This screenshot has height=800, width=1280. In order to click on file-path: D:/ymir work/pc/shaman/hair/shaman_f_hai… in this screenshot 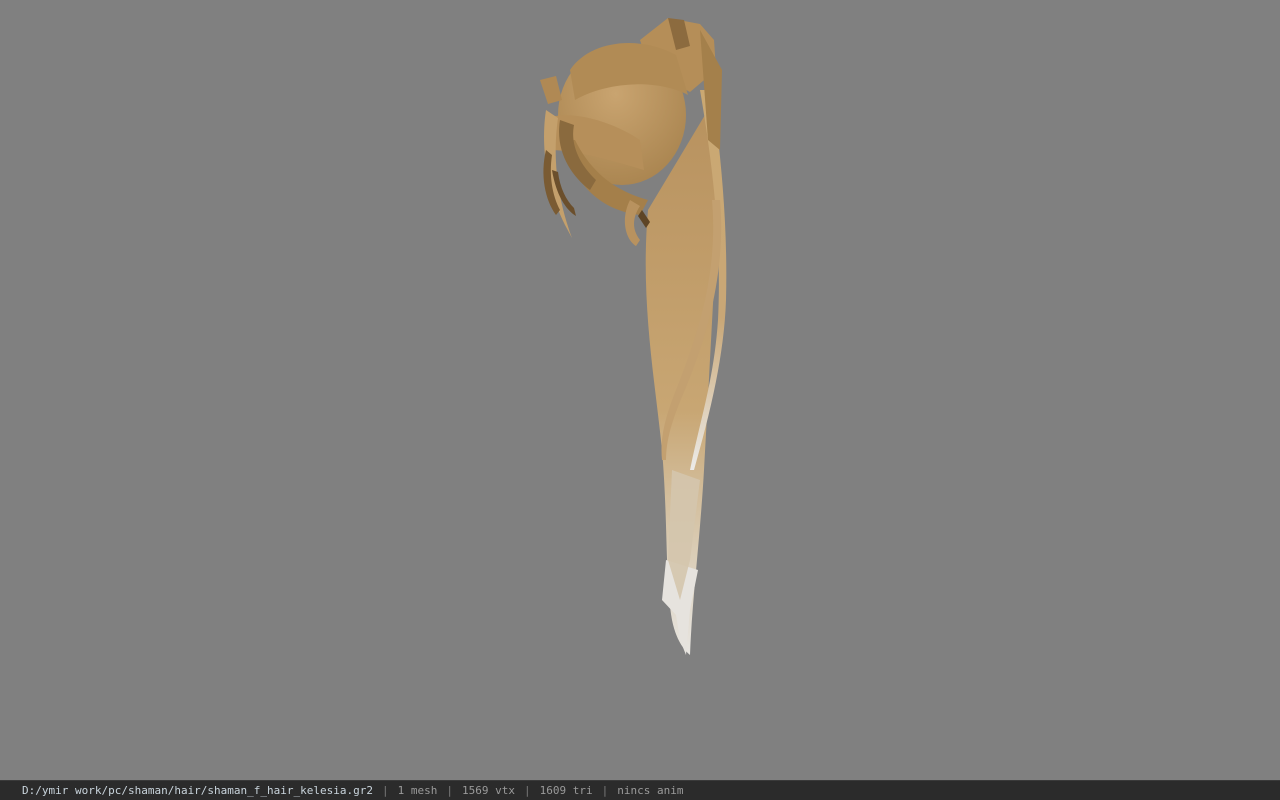, I will do `click(197, 790)`.